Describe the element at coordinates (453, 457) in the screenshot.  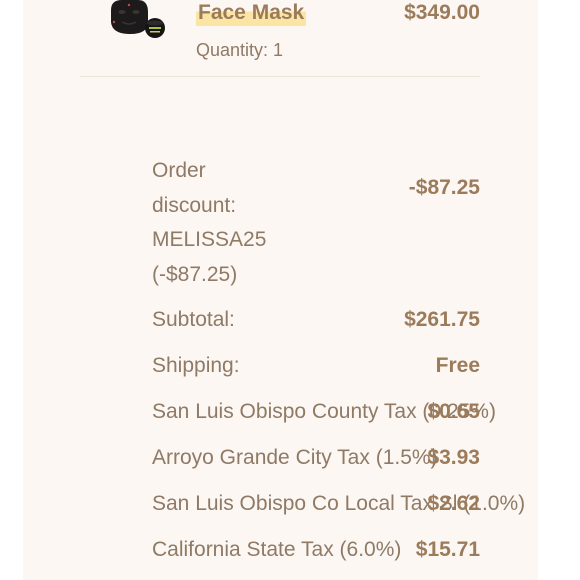
I see `tax-value-city: $3.93` at that location.